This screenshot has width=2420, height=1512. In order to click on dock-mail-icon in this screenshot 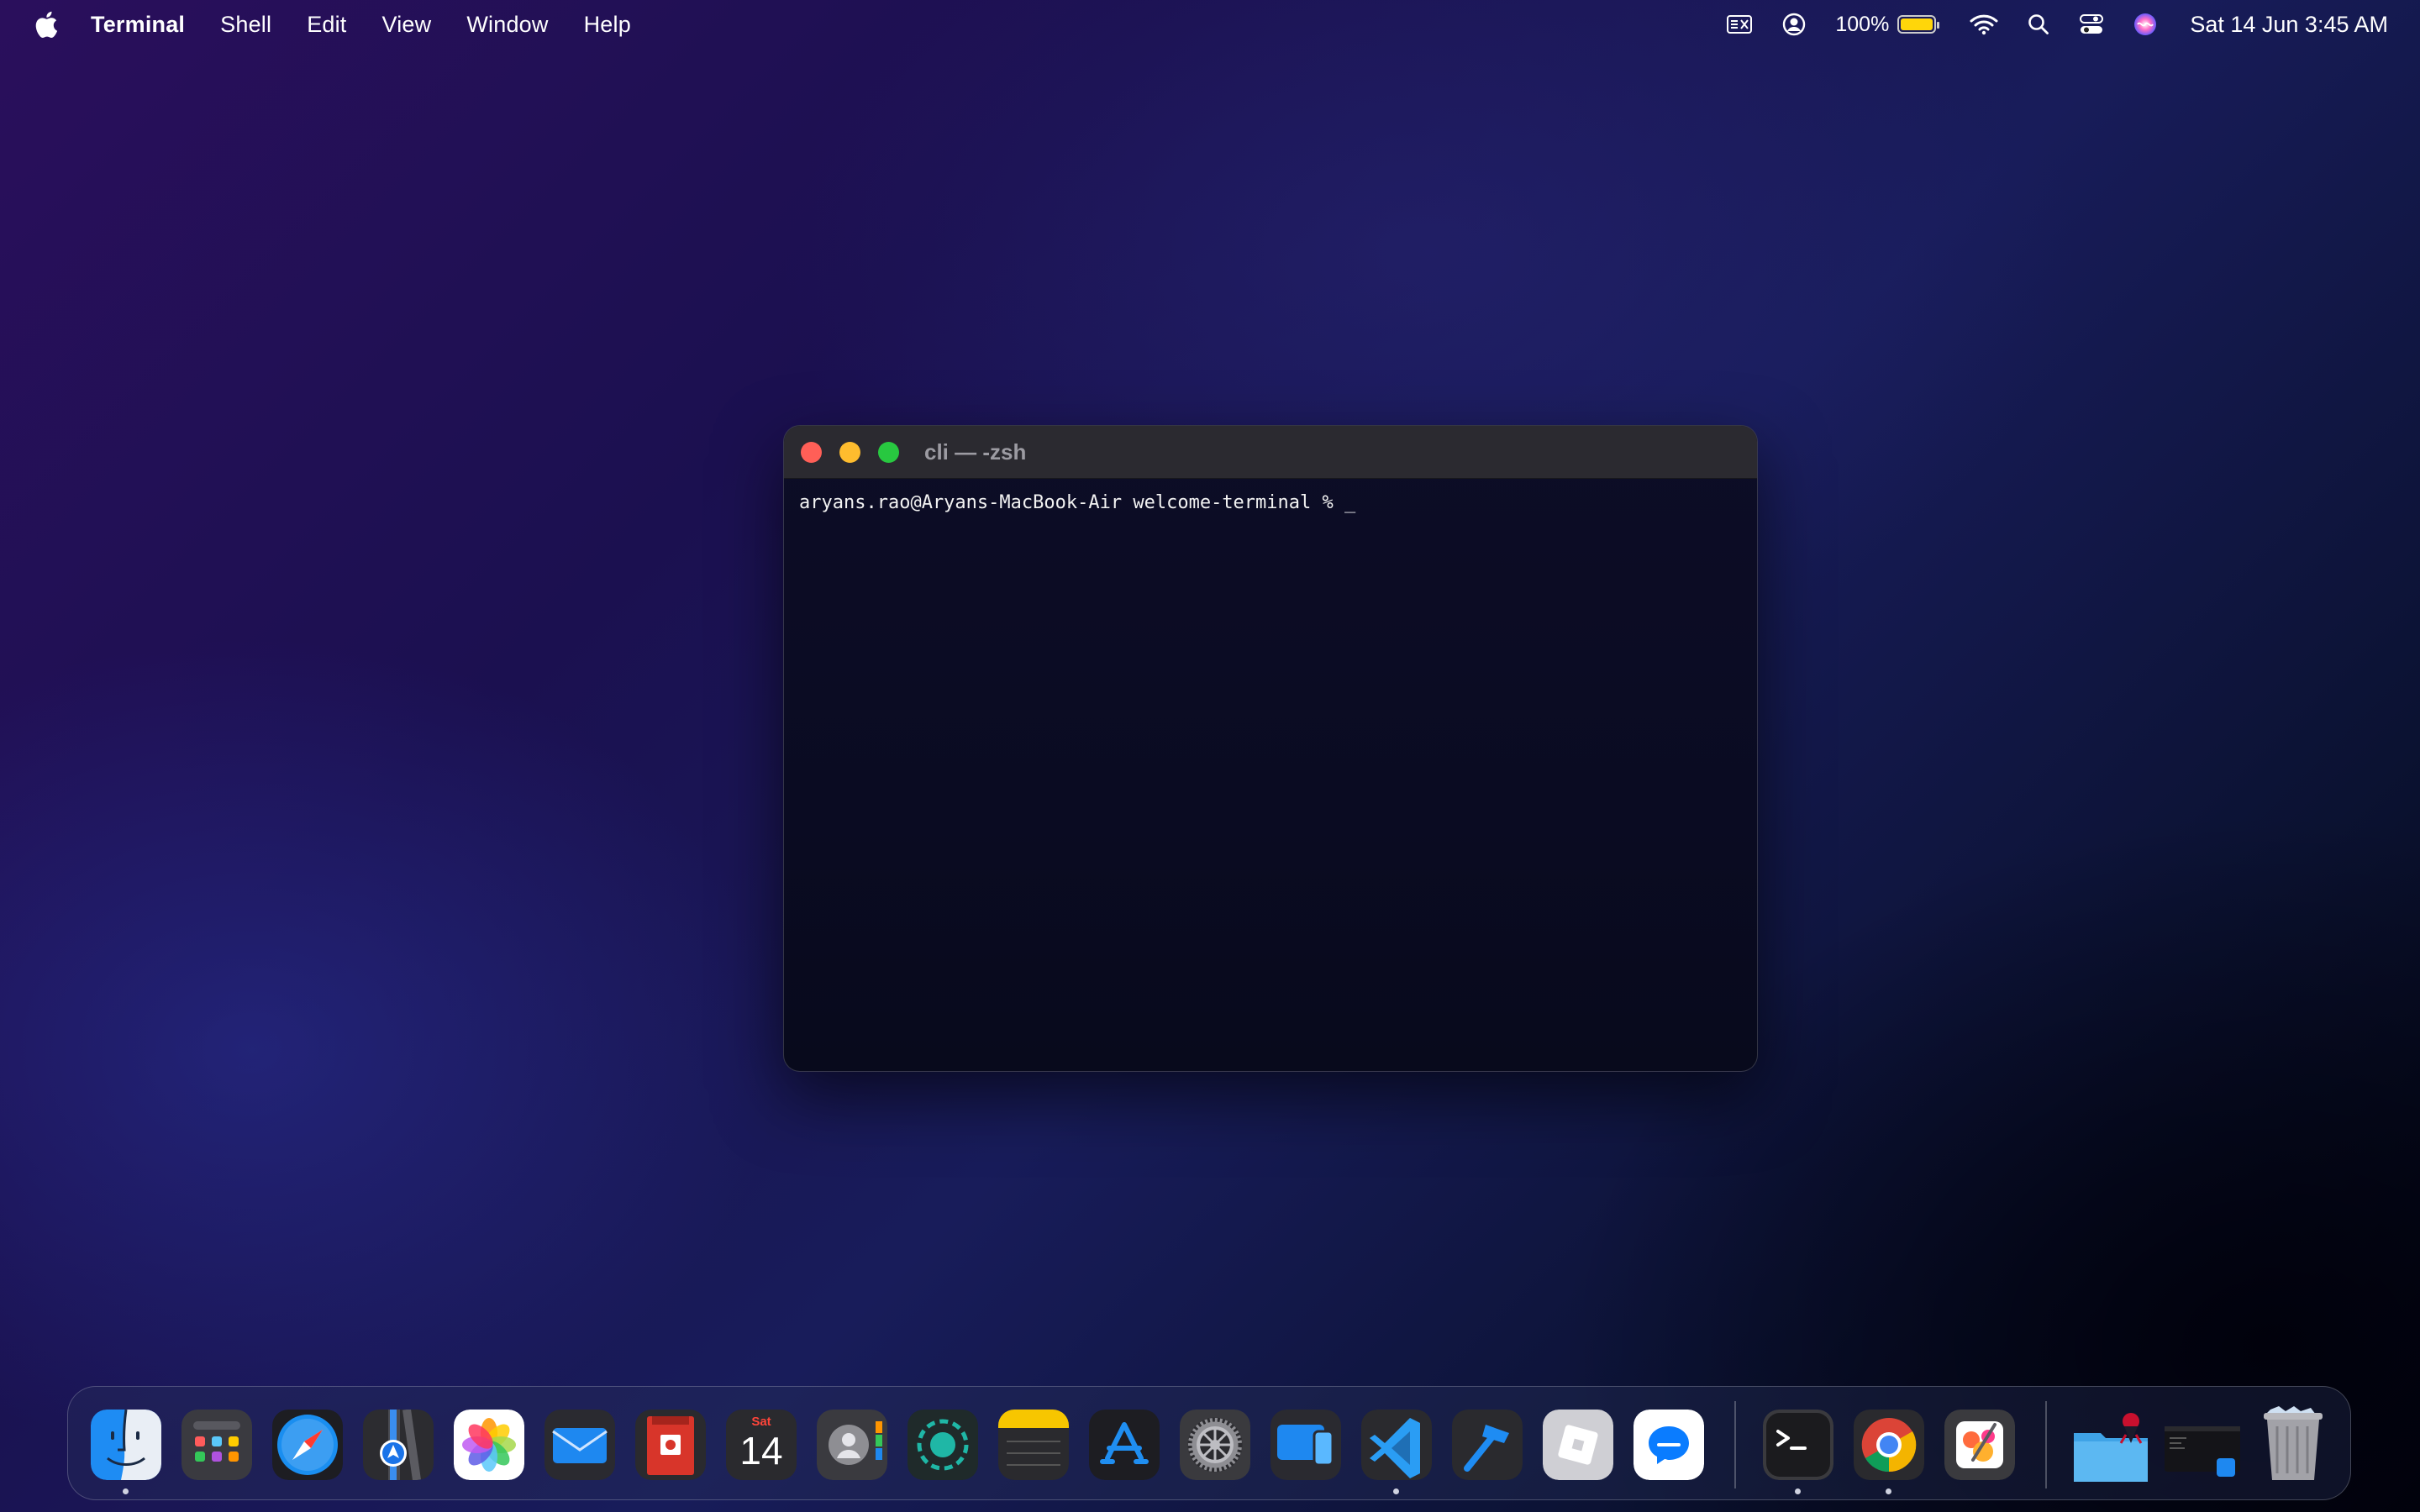, I will do `click(579, 1445)`.